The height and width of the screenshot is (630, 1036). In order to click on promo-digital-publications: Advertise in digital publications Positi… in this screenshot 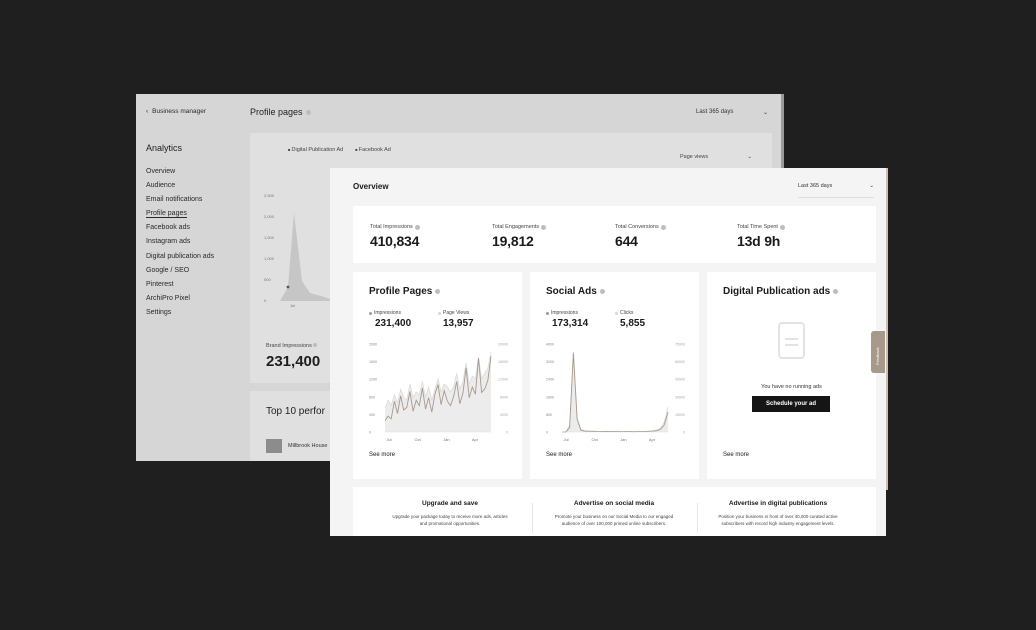, I will do `click(778, 507)`.